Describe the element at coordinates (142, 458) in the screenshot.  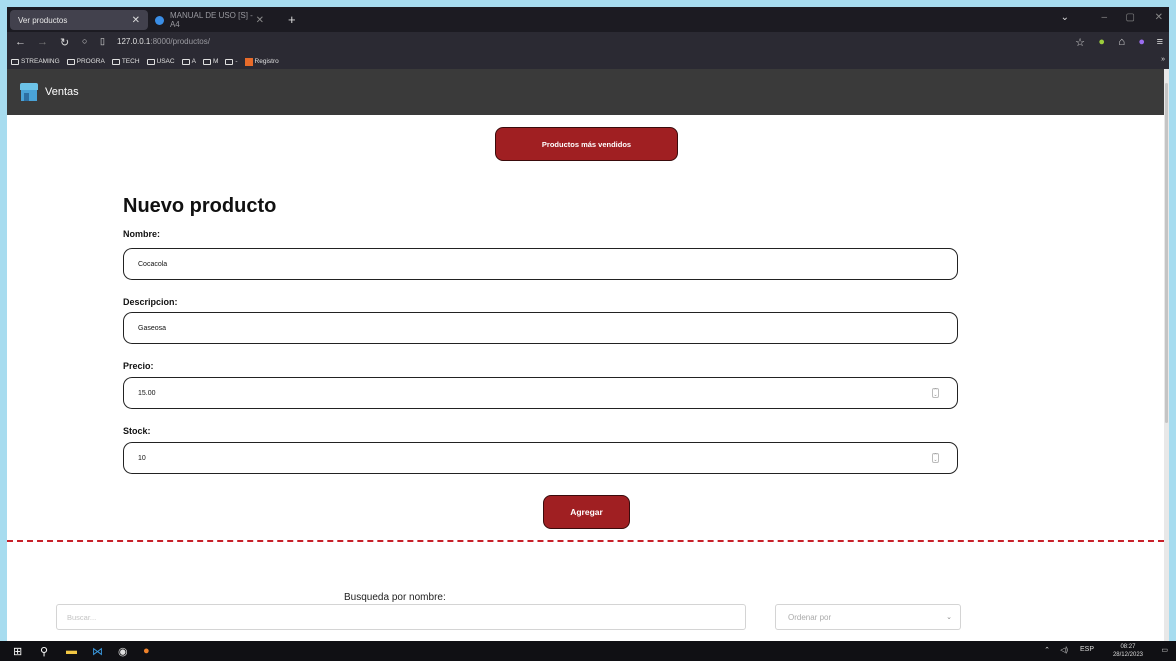
I see `stock-value: 10` at that location.